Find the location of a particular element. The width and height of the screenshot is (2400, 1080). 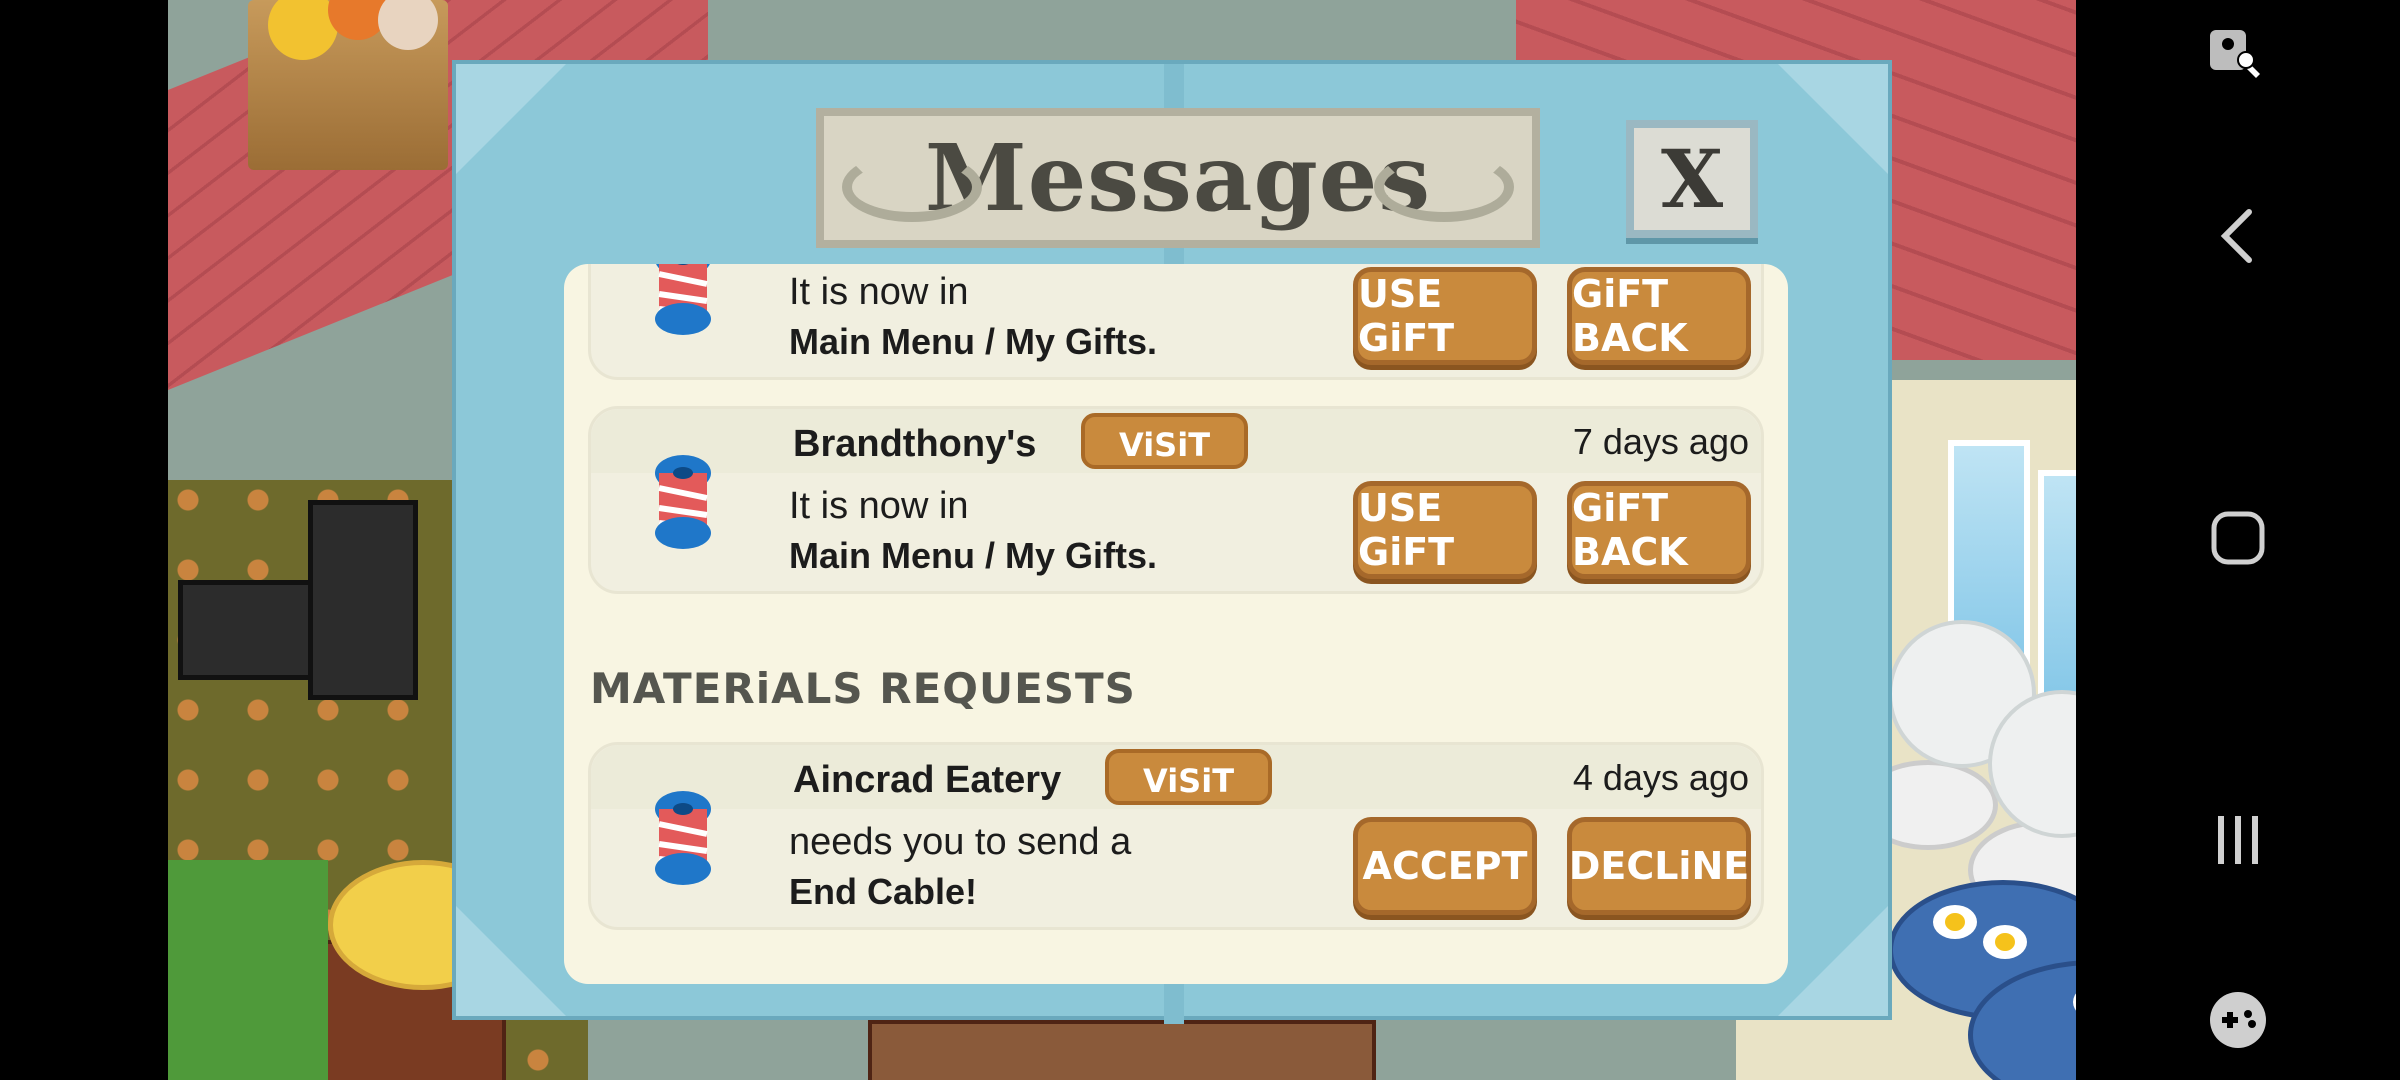

navigation-bar is located at coordinates (2238, 540).